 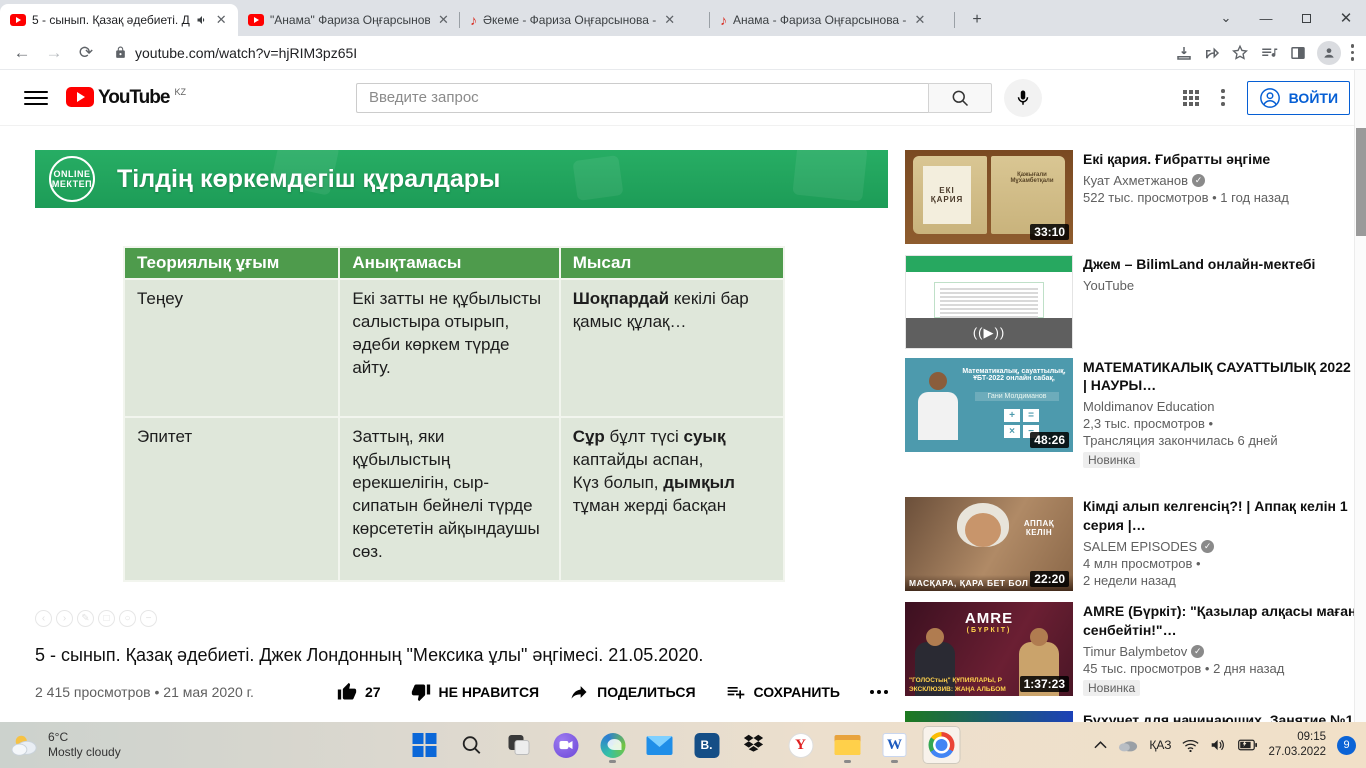 What do you see at coordinates (989, 197) in the screenshot?
I see `video-thumbnail: ЕКІ ҚАРИЯ Қажығали Мұхамбетқали 33:10` at bounding box center [989, 197].